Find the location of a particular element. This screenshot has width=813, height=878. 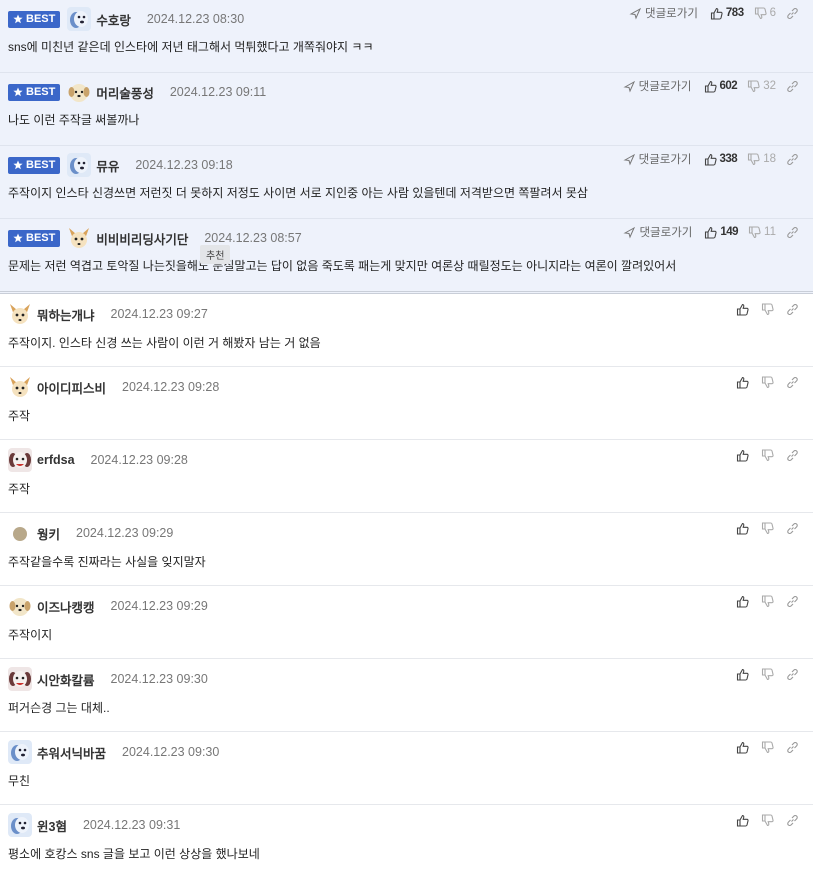

best-badge: BEST is located at coordinates (34, 165).